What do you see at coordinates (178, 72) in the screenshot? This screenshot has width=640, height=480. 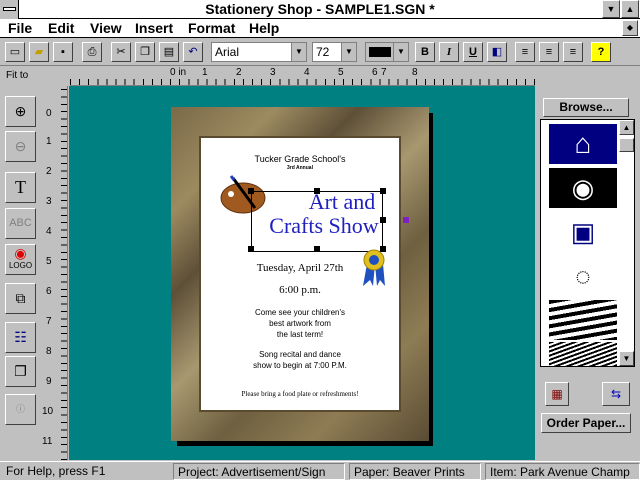 I see `ruler-tick: 0 in` at bounding box center [178, 72].